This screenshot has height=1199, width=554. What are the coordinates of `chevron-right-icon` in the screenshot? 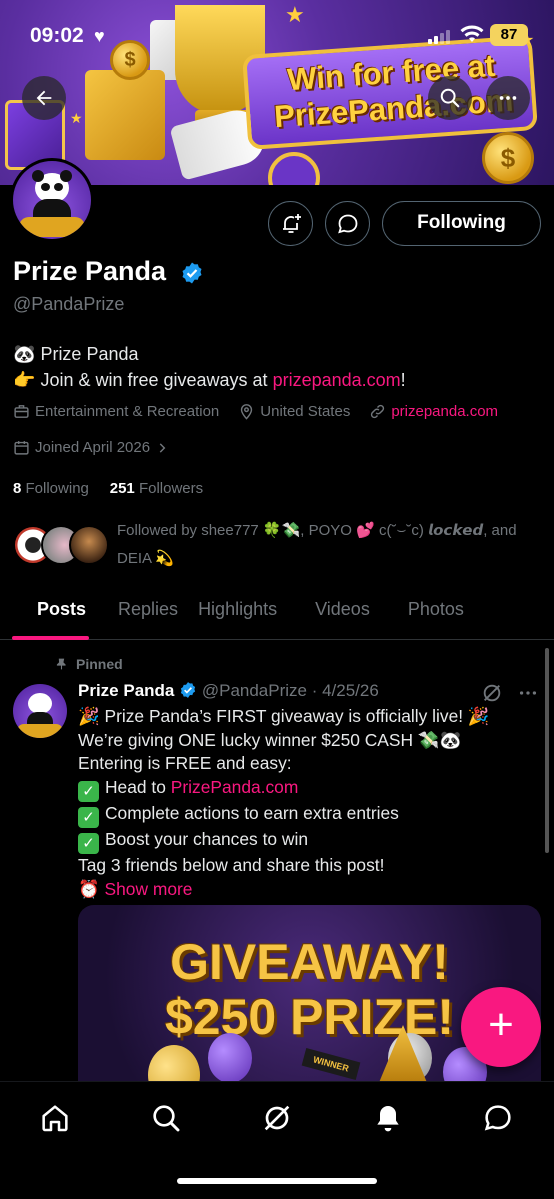 It's located at (162, 447).